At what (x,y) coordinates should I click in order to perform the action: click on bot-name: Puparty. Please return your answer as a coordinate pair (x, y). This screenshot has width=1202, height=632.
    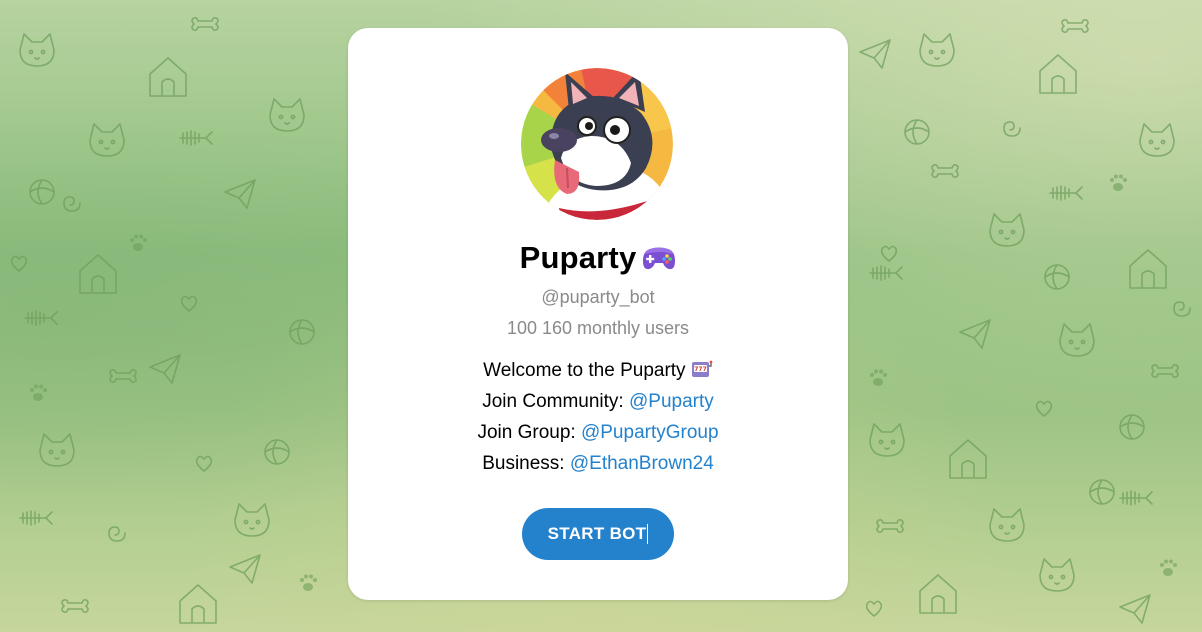
    Looking at the image, I should click on (578, 257).